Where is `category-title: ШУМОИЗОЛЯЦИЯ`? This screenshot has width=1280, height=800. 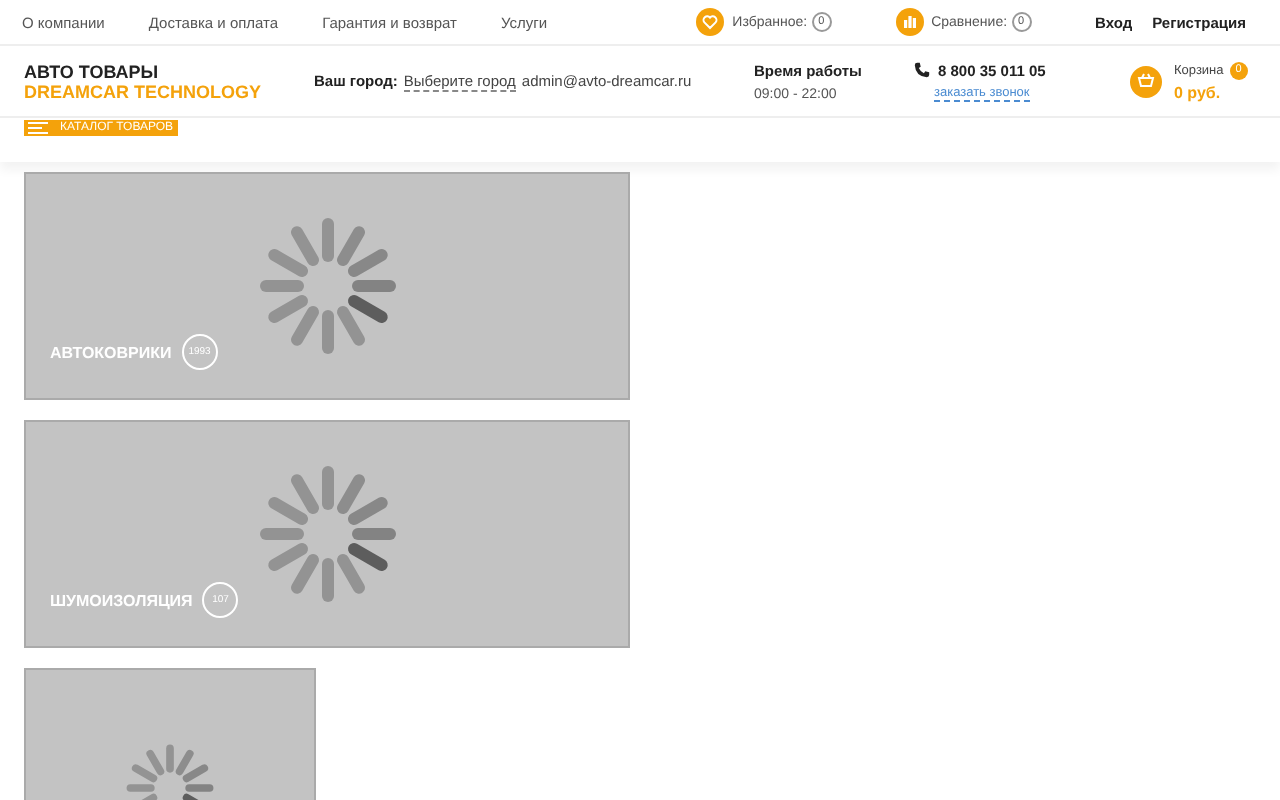
category-title: ШУМОИЗОЛЯЦИЯ is located at coordinates (121, 600).